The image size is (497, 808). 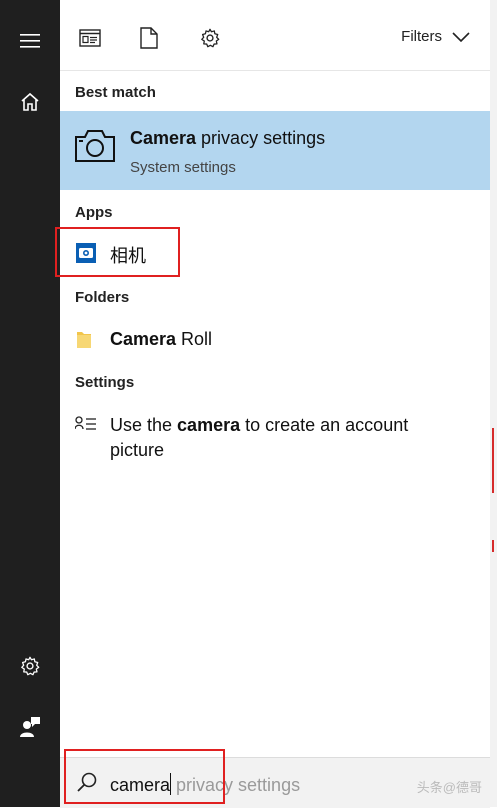 What do you see at coordinates (87, 782) in the screenshot?
I see `search-icon` at bounding box center [87, 782].